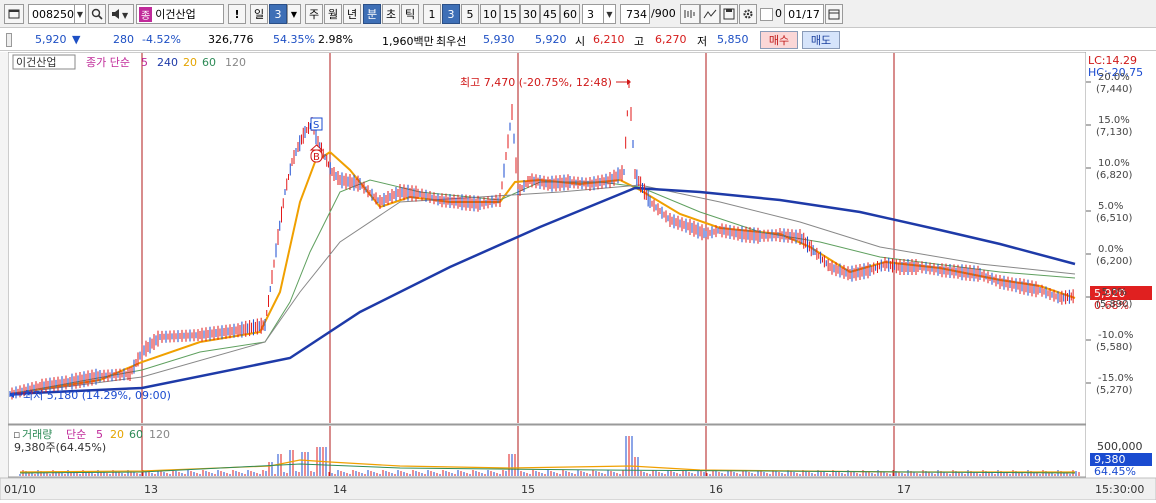  Describe the element at coordinates (834, 14) in the screenshot. I see `calendar-icon` at that location.